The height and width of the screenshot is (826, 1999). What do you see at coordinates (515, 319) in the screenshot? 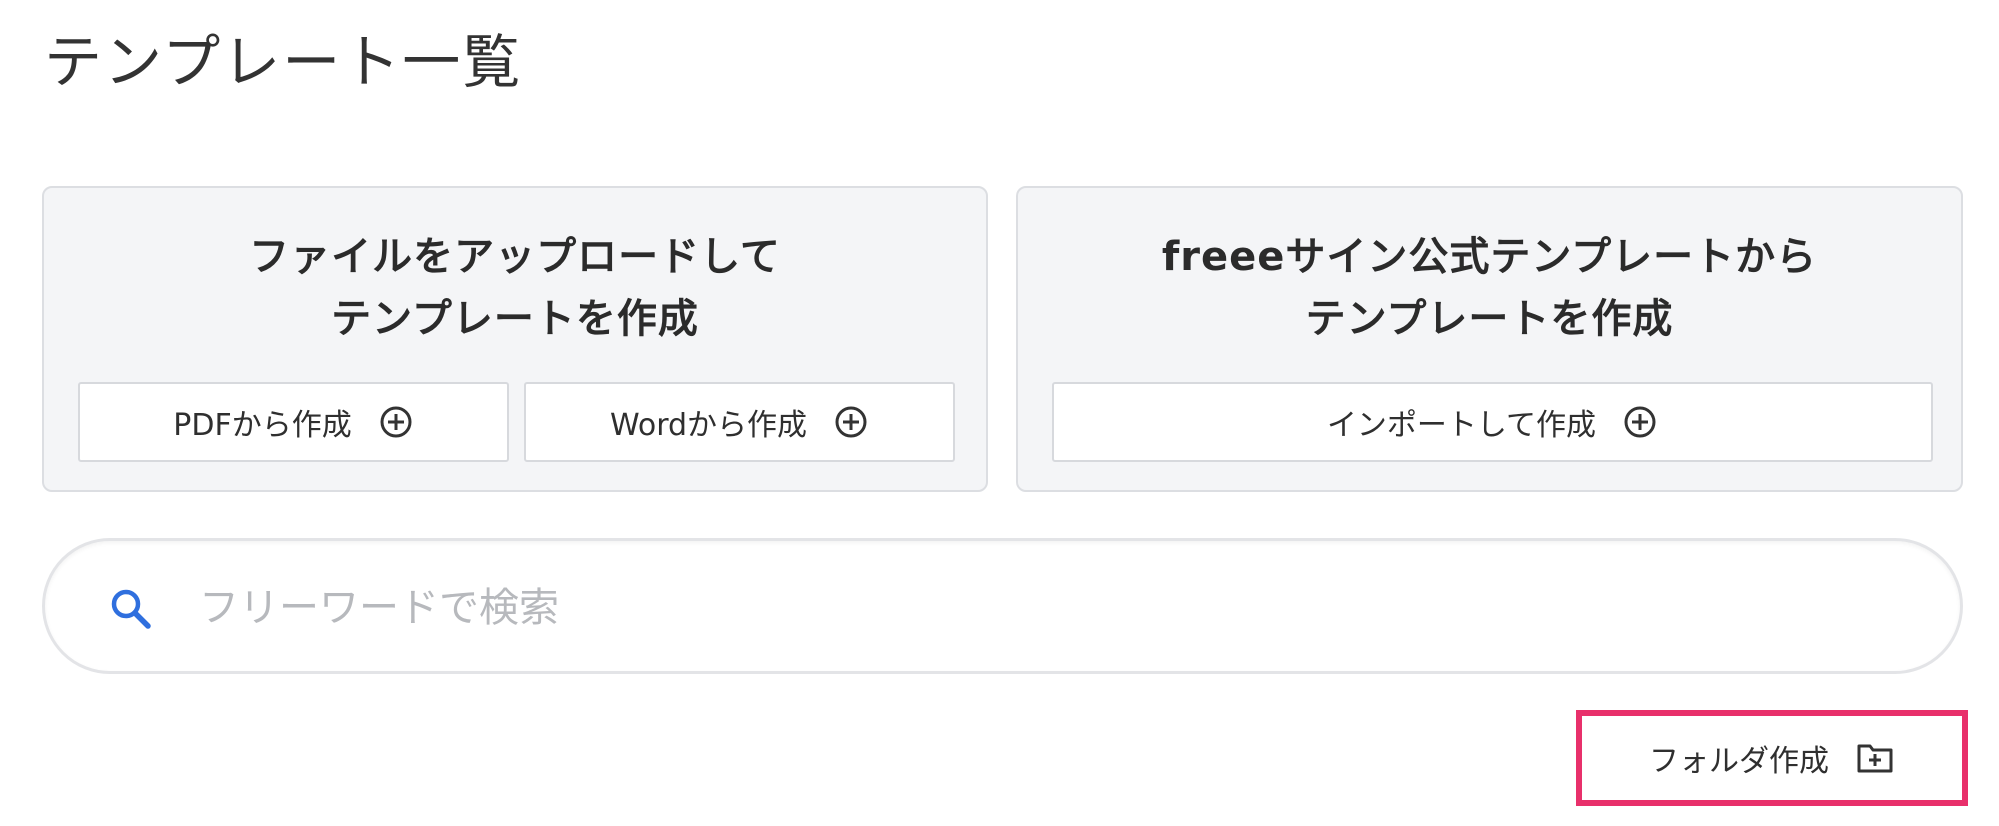
I see `upload-card-title-line2: テンプレートを作成` at bounding box center [515, 319].